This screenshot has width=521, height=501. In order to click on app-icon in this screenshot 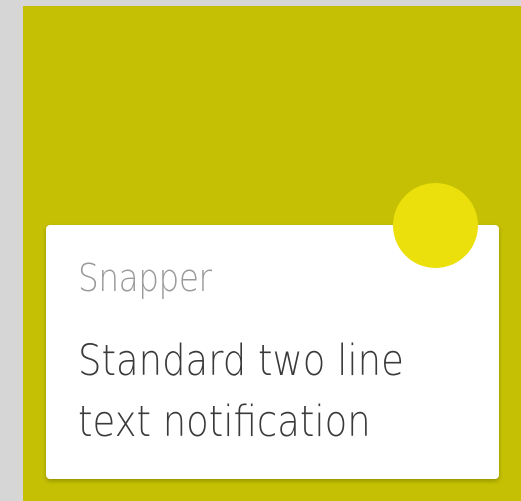, I will do `click(435, 225)`.